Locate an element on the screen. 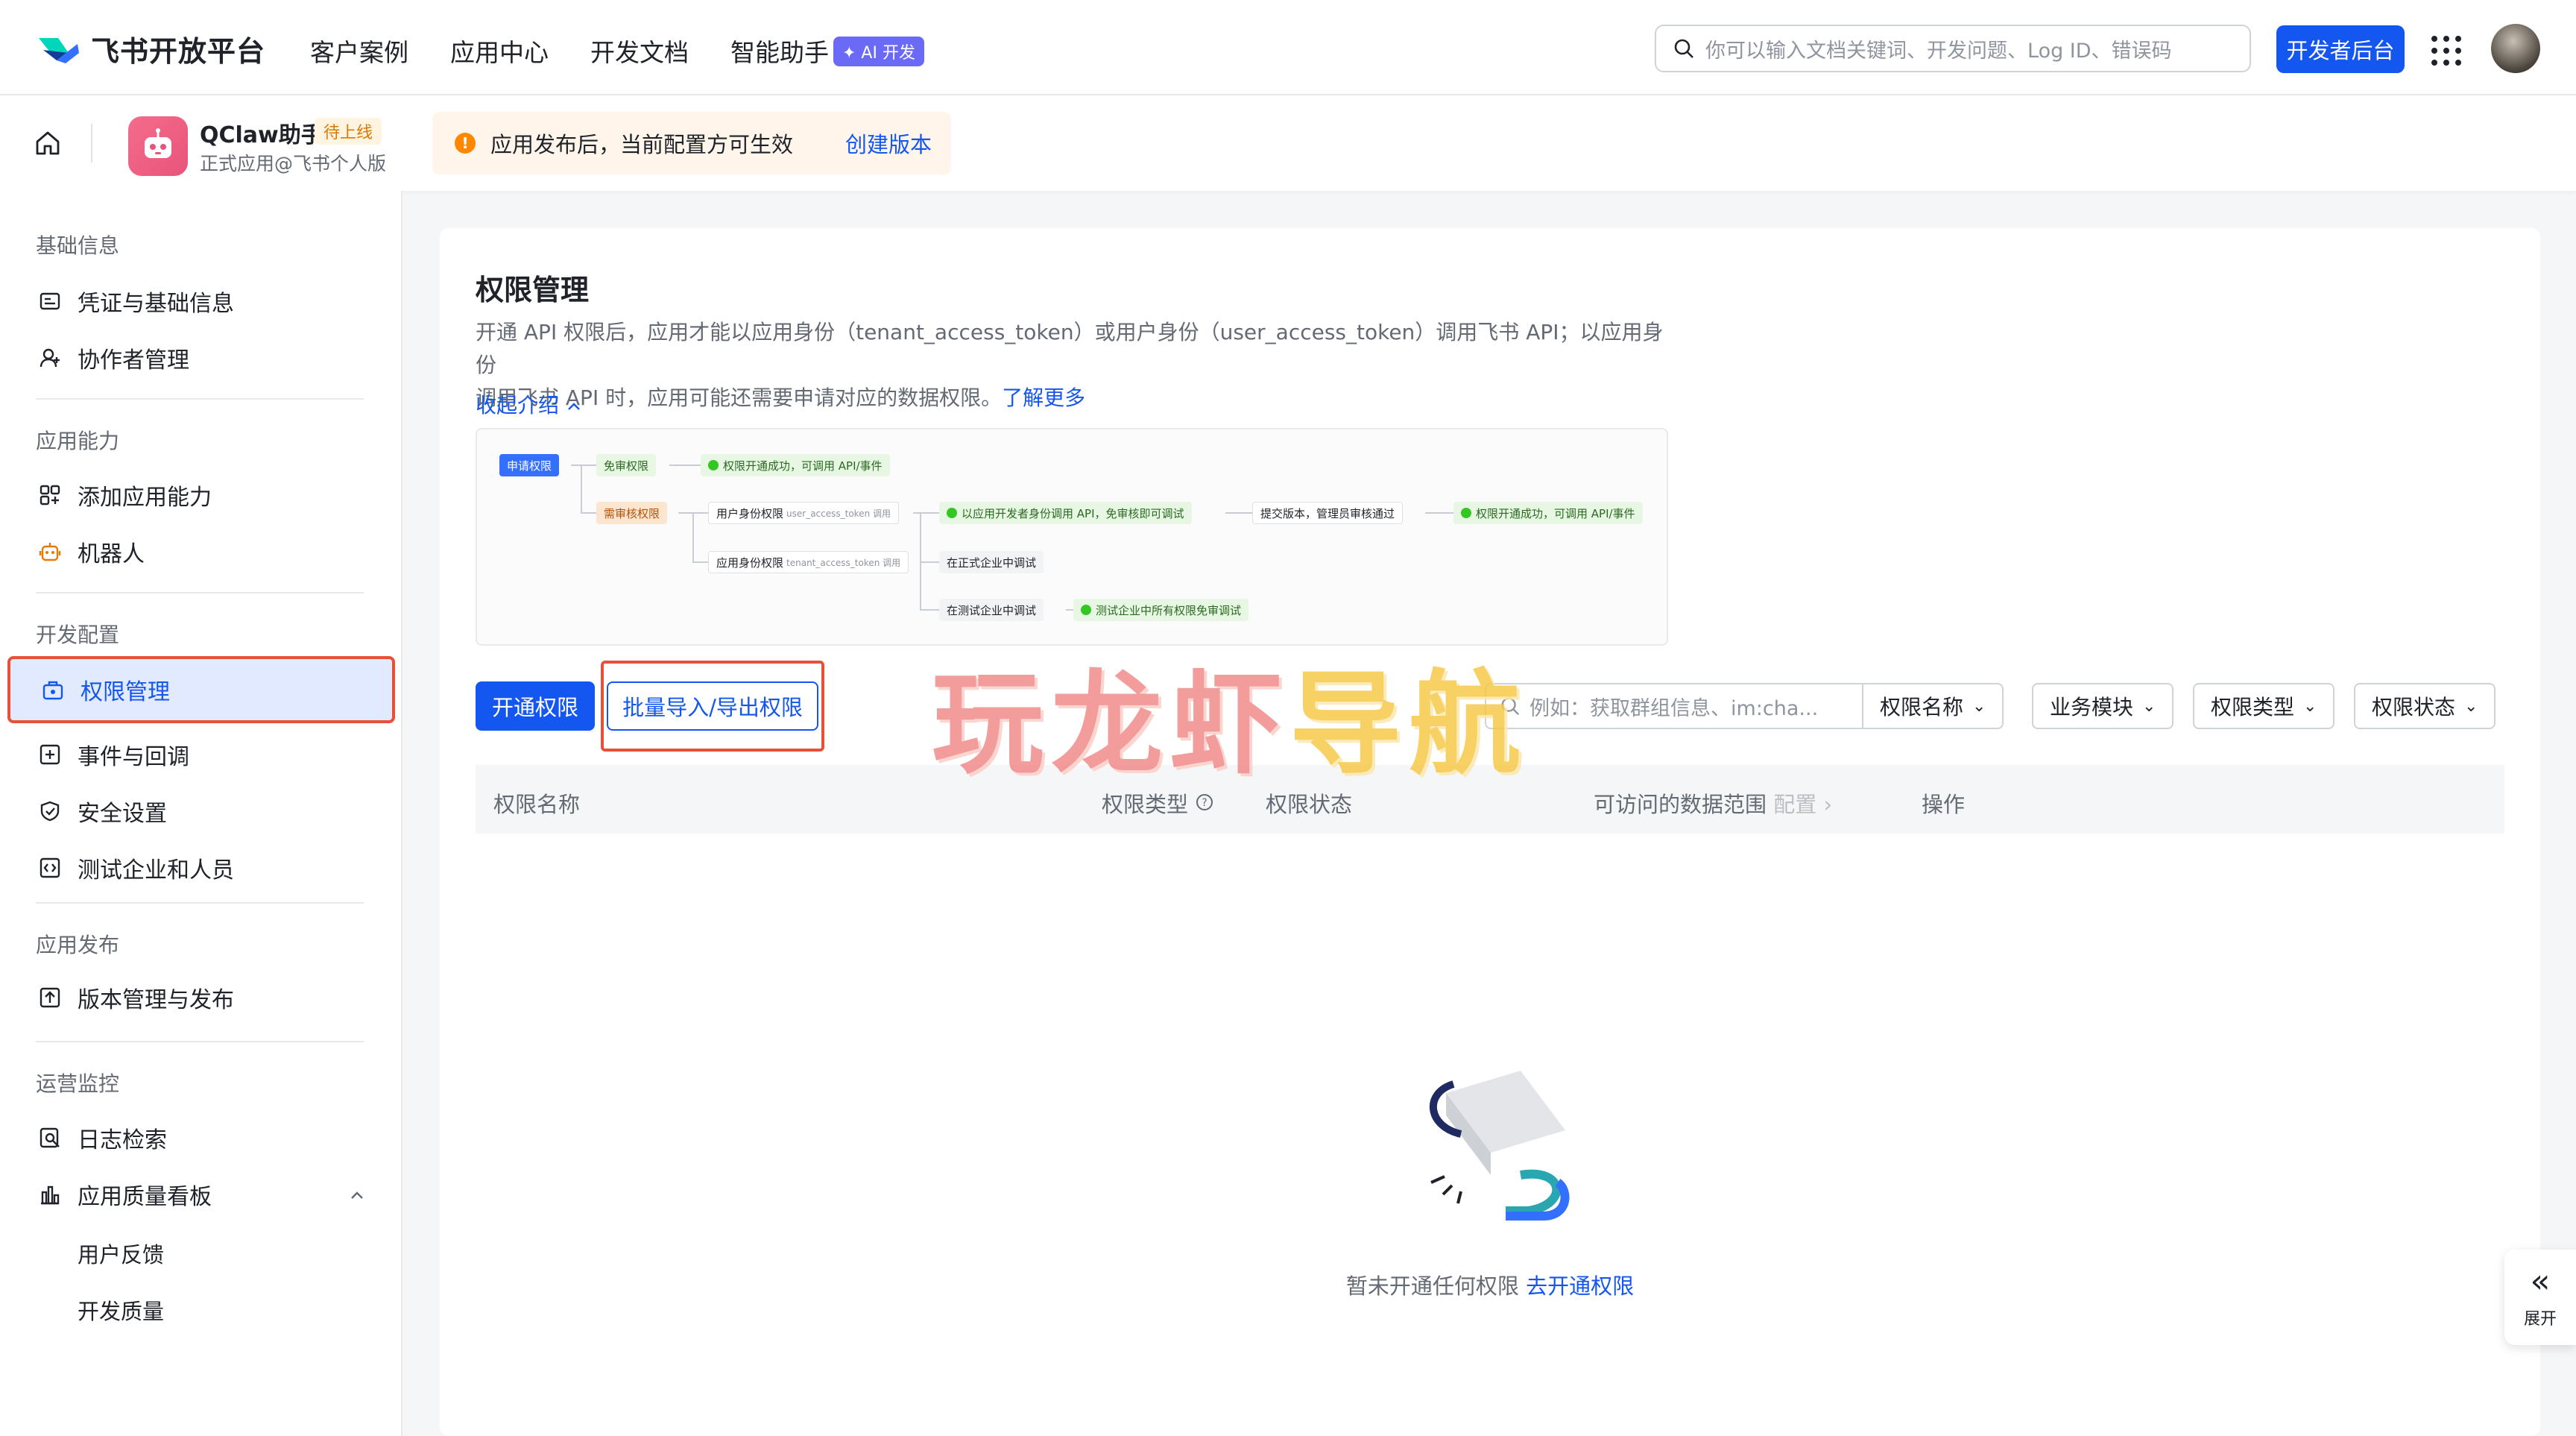  sidebar-item-collaborators: 协作者管理 is located at coordinates (201, 358).